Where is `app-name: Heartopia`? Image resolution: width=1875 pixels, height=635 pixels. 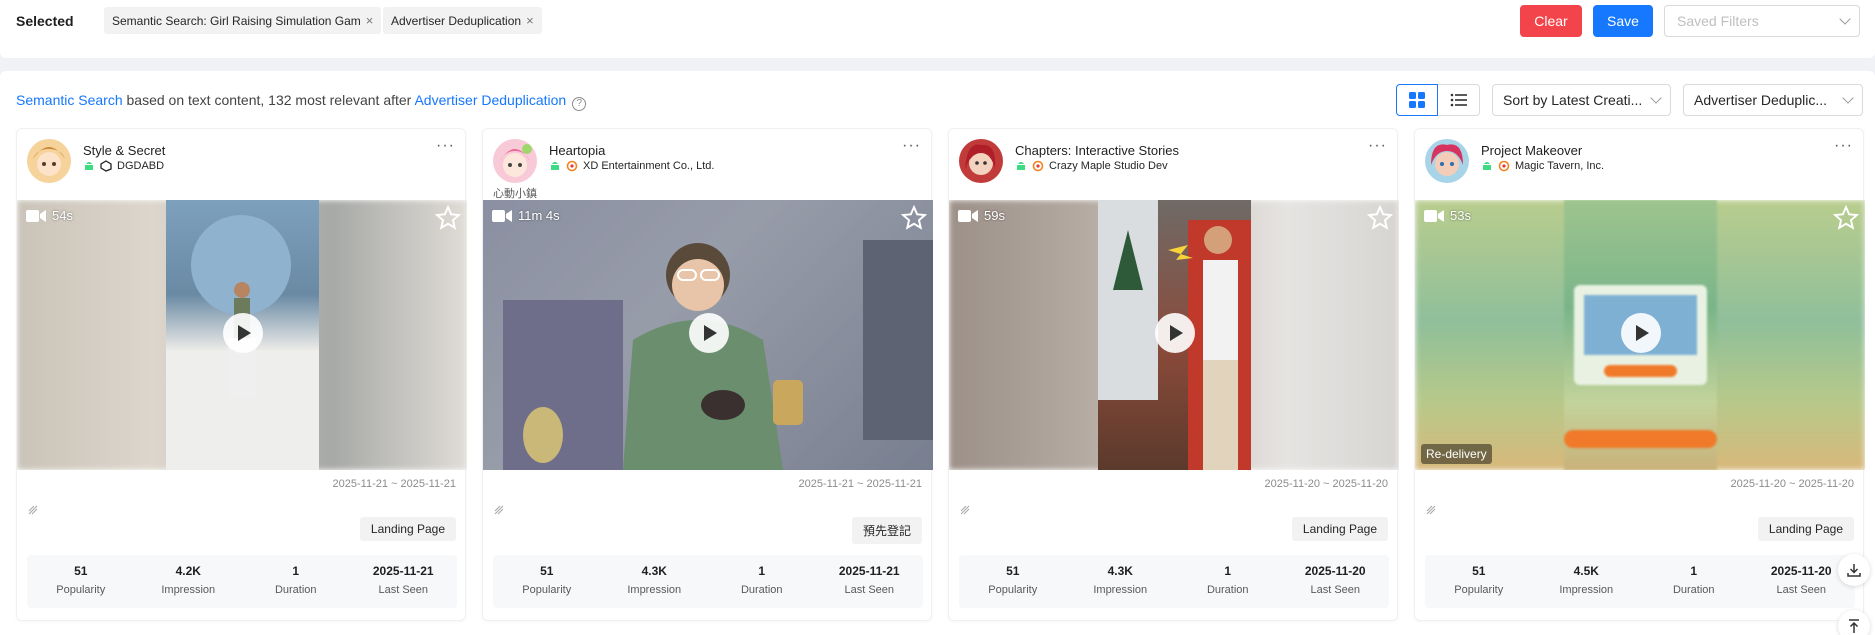
app-name: Heartopia is located at coordinates (577, 150).